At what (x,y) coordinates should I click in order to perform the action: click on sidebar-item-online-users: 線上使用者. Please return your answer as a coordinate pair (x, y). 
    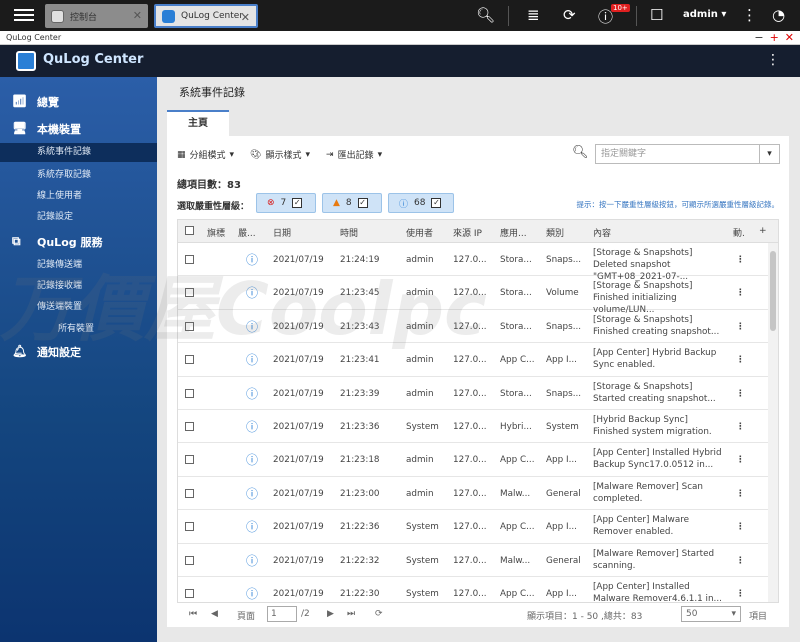
    Looking at the image, I should click on (78, 194).